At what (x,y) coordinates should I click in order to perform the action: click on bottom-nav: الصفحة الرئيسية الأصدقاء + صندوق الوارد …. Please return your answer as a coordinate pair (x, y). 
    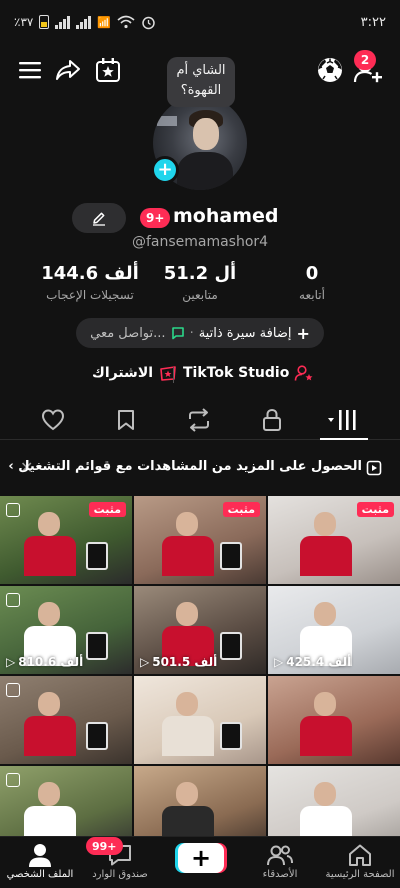
    Looking at the image, I should click on (200, 862).